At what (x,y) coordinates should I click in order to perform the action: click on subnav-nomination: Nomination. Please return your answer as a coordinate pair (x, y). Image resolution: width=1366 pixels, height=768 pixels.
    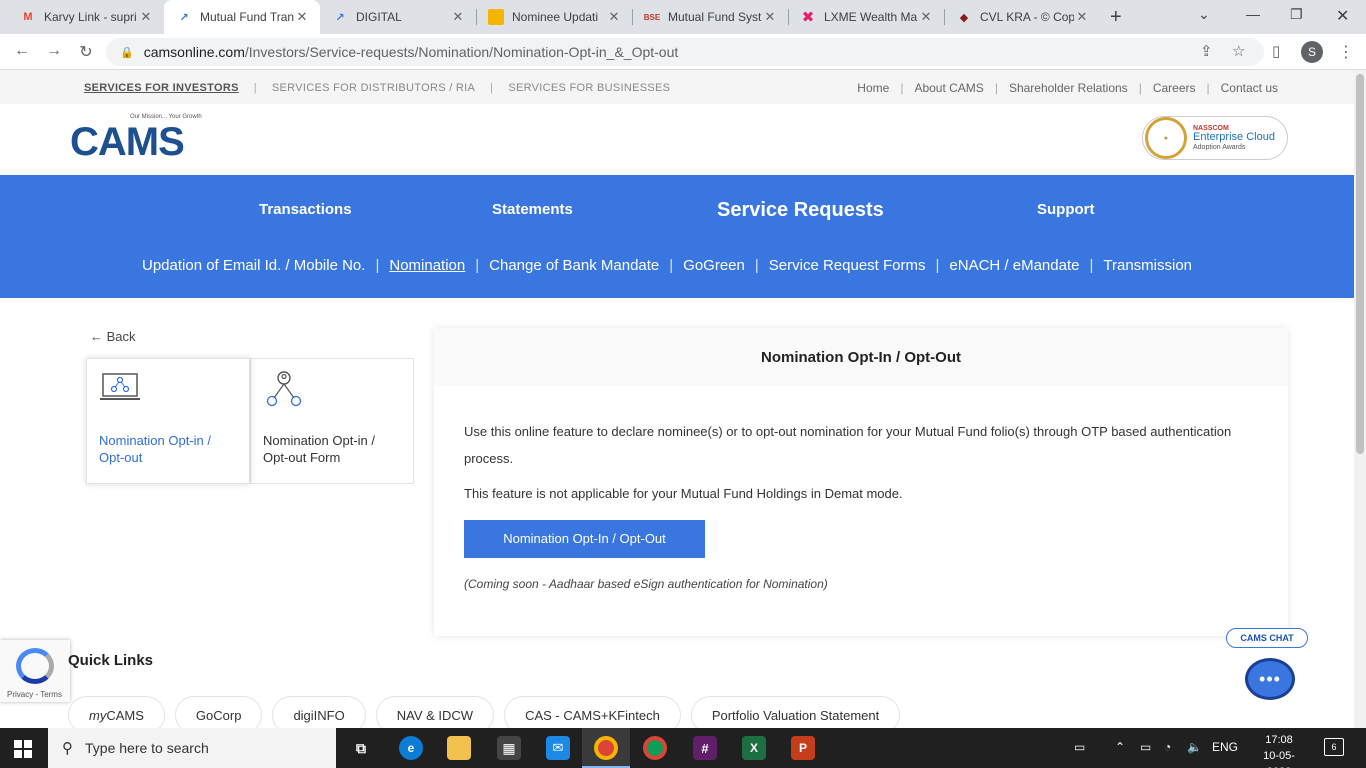
    Looking at the image, I should click on (427, 265).